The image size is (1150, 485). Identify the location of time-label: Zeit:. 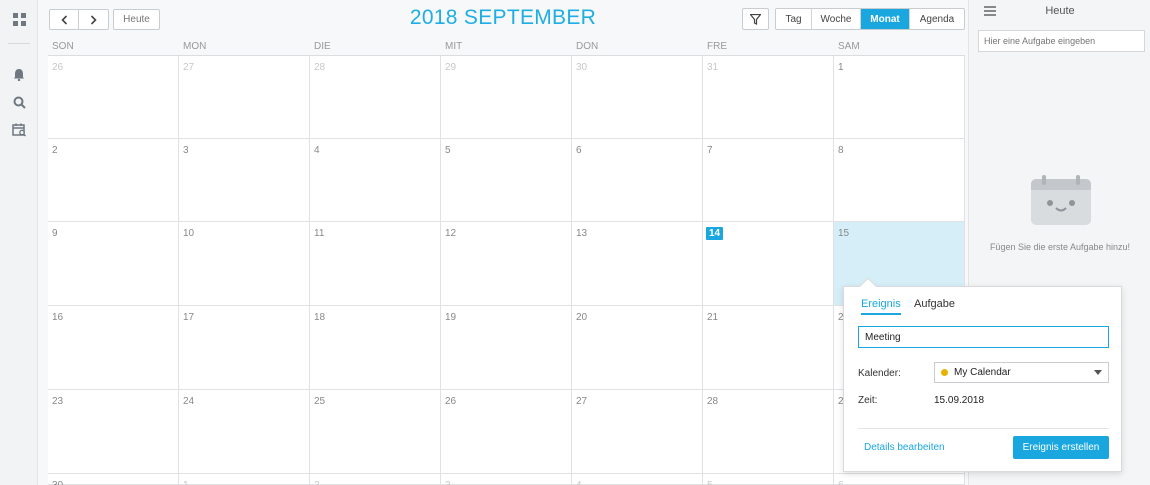
(868, 400).